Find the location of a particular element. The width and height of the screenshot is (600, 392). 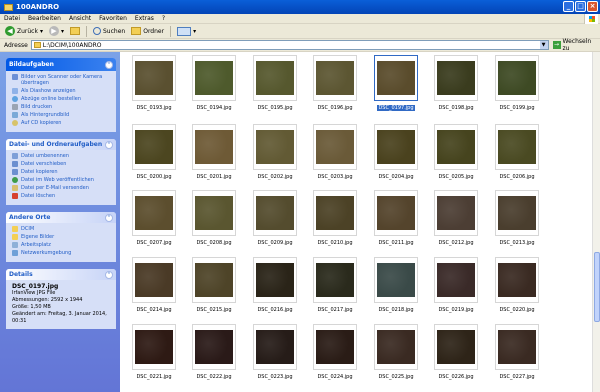

close-button: × is located at coordinates (592, 6).